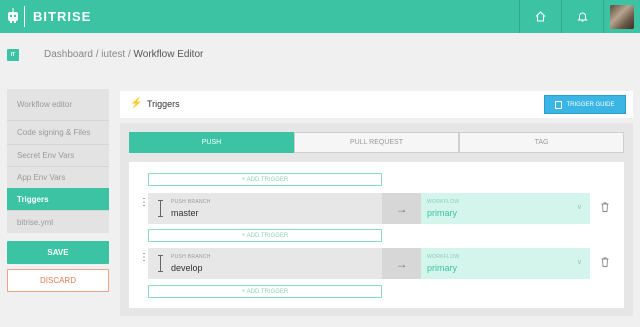 The image size is (640, 327). What do you see at coordinates (376, 104) in the screenshot?
I see `triggers-header: ⚡ Triggers TRIGGER GUIDE` at bounding box center [376, 104].